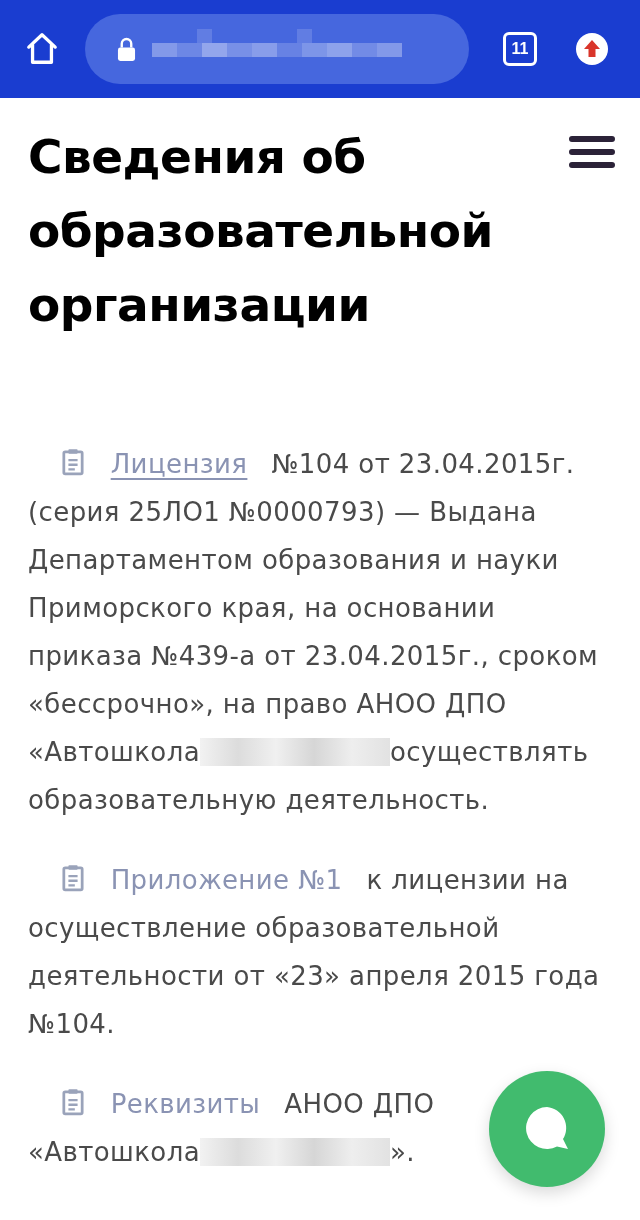 The width and height of the screenshot is (640, 1220). Describe the element at coordinates (520, 49) in the screenshot. I see `tab-count: 11` at that location.